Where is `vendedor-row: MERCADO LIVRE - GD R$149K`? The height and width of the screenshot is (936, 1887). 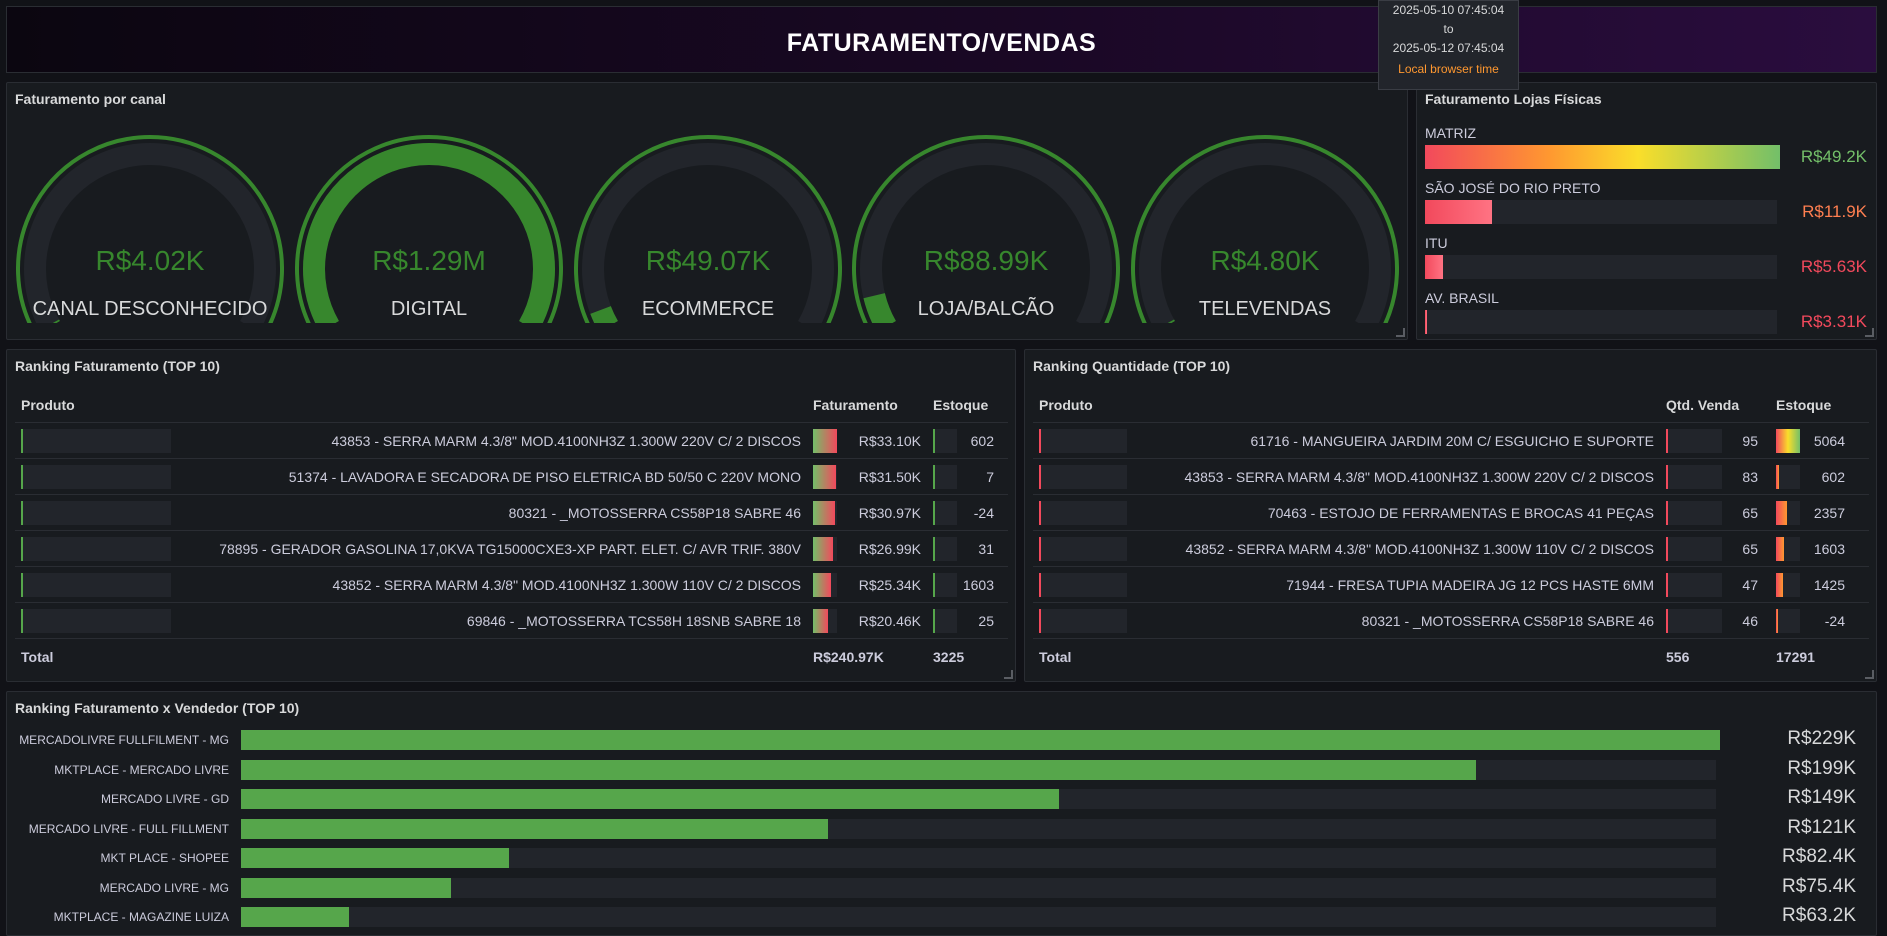 vendedor-row: MERCADO LIVRE - GD R$149K is located at coordinates (943, 798).